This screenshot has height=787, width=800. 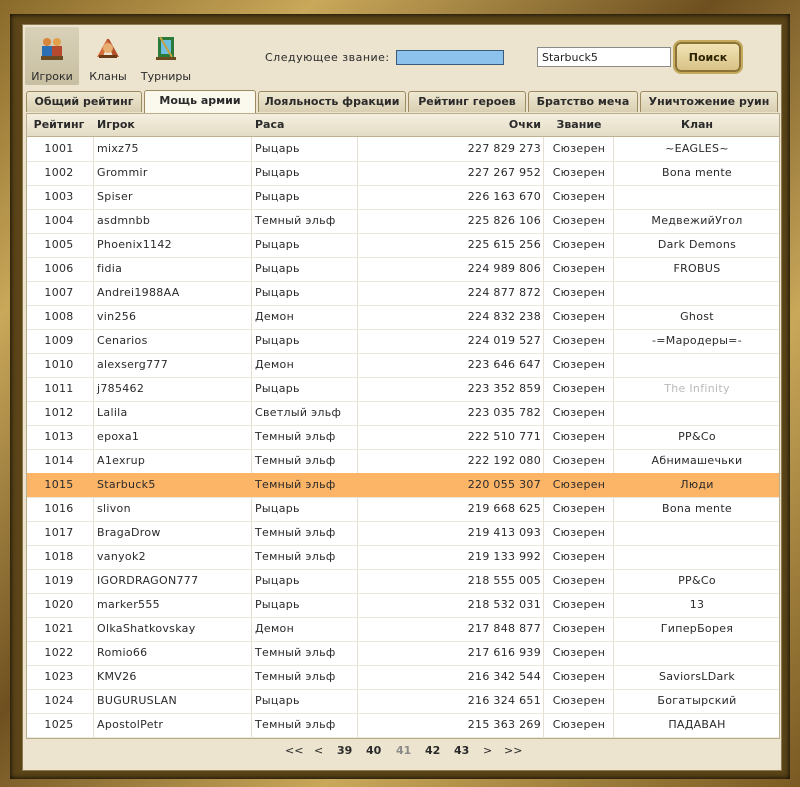 I want to click on table-row: 1008 vin256 Демон 224 832 238 Сюзерен Ghost, so click(x=403, y=317).